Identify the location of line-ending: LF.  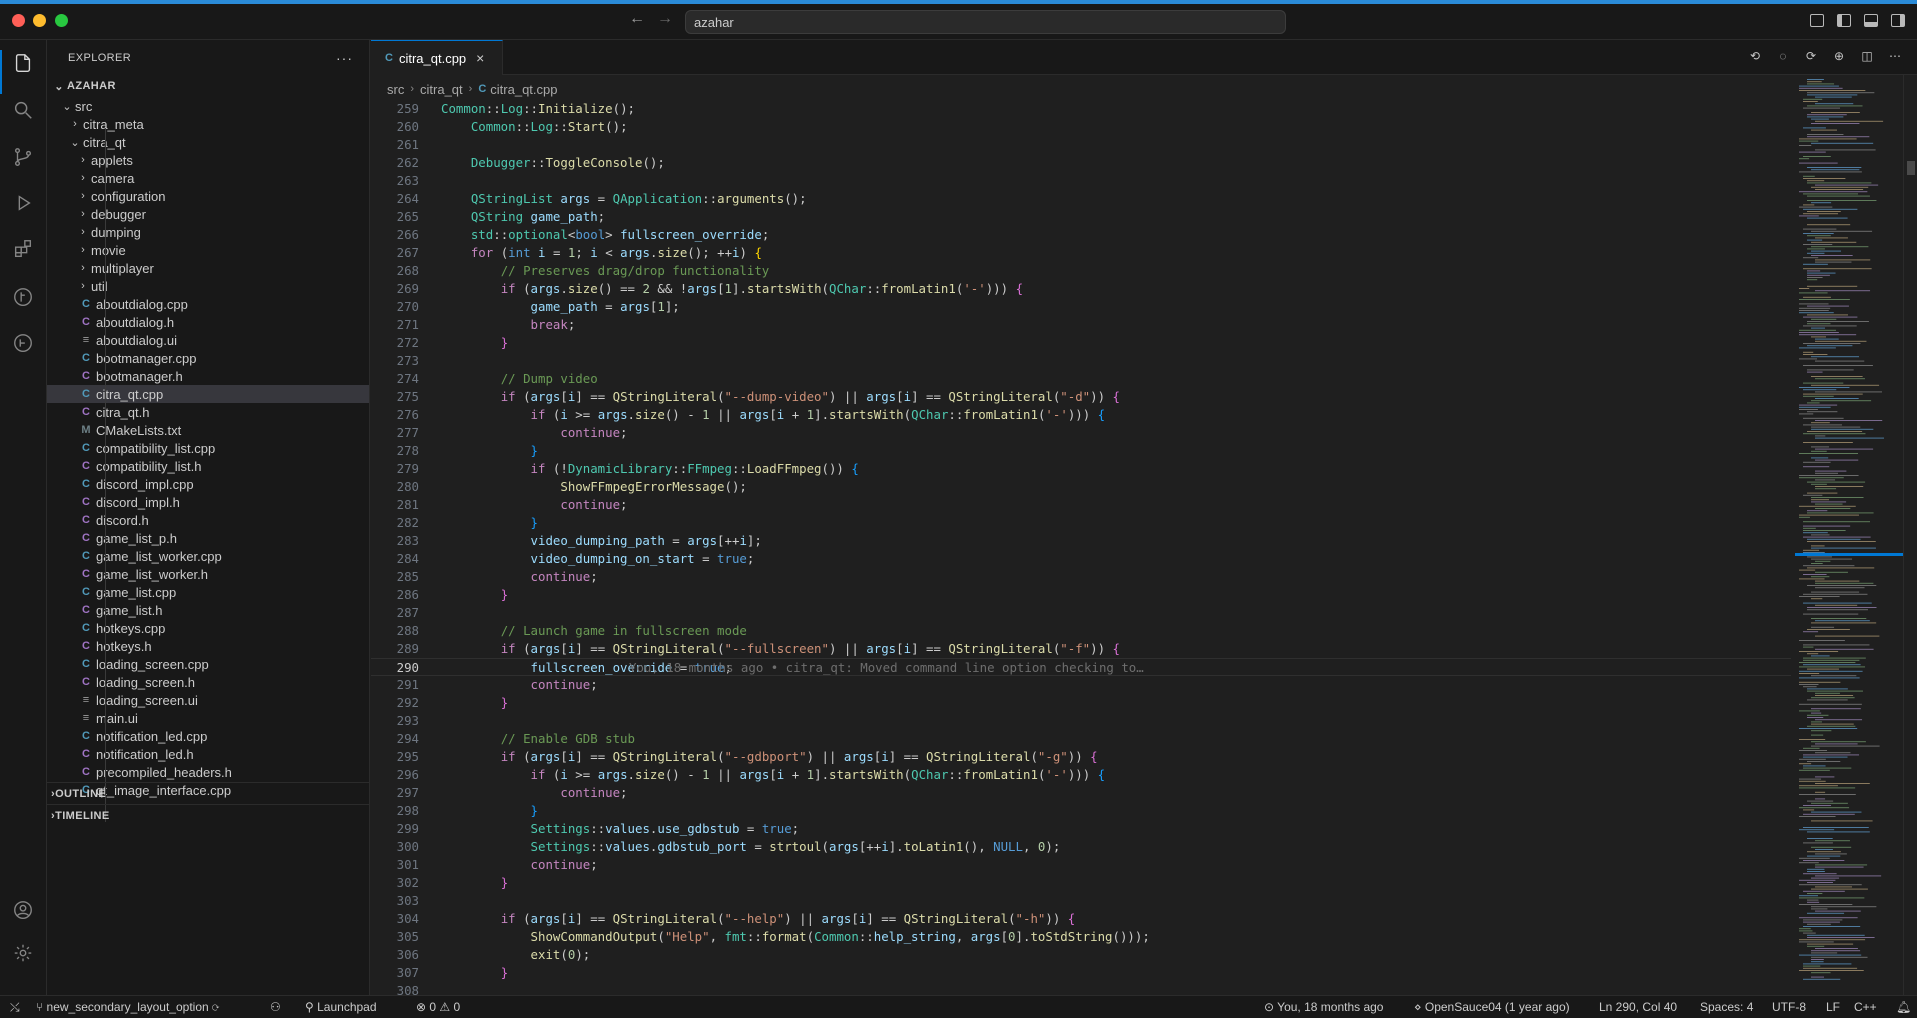
(1833, 1007).